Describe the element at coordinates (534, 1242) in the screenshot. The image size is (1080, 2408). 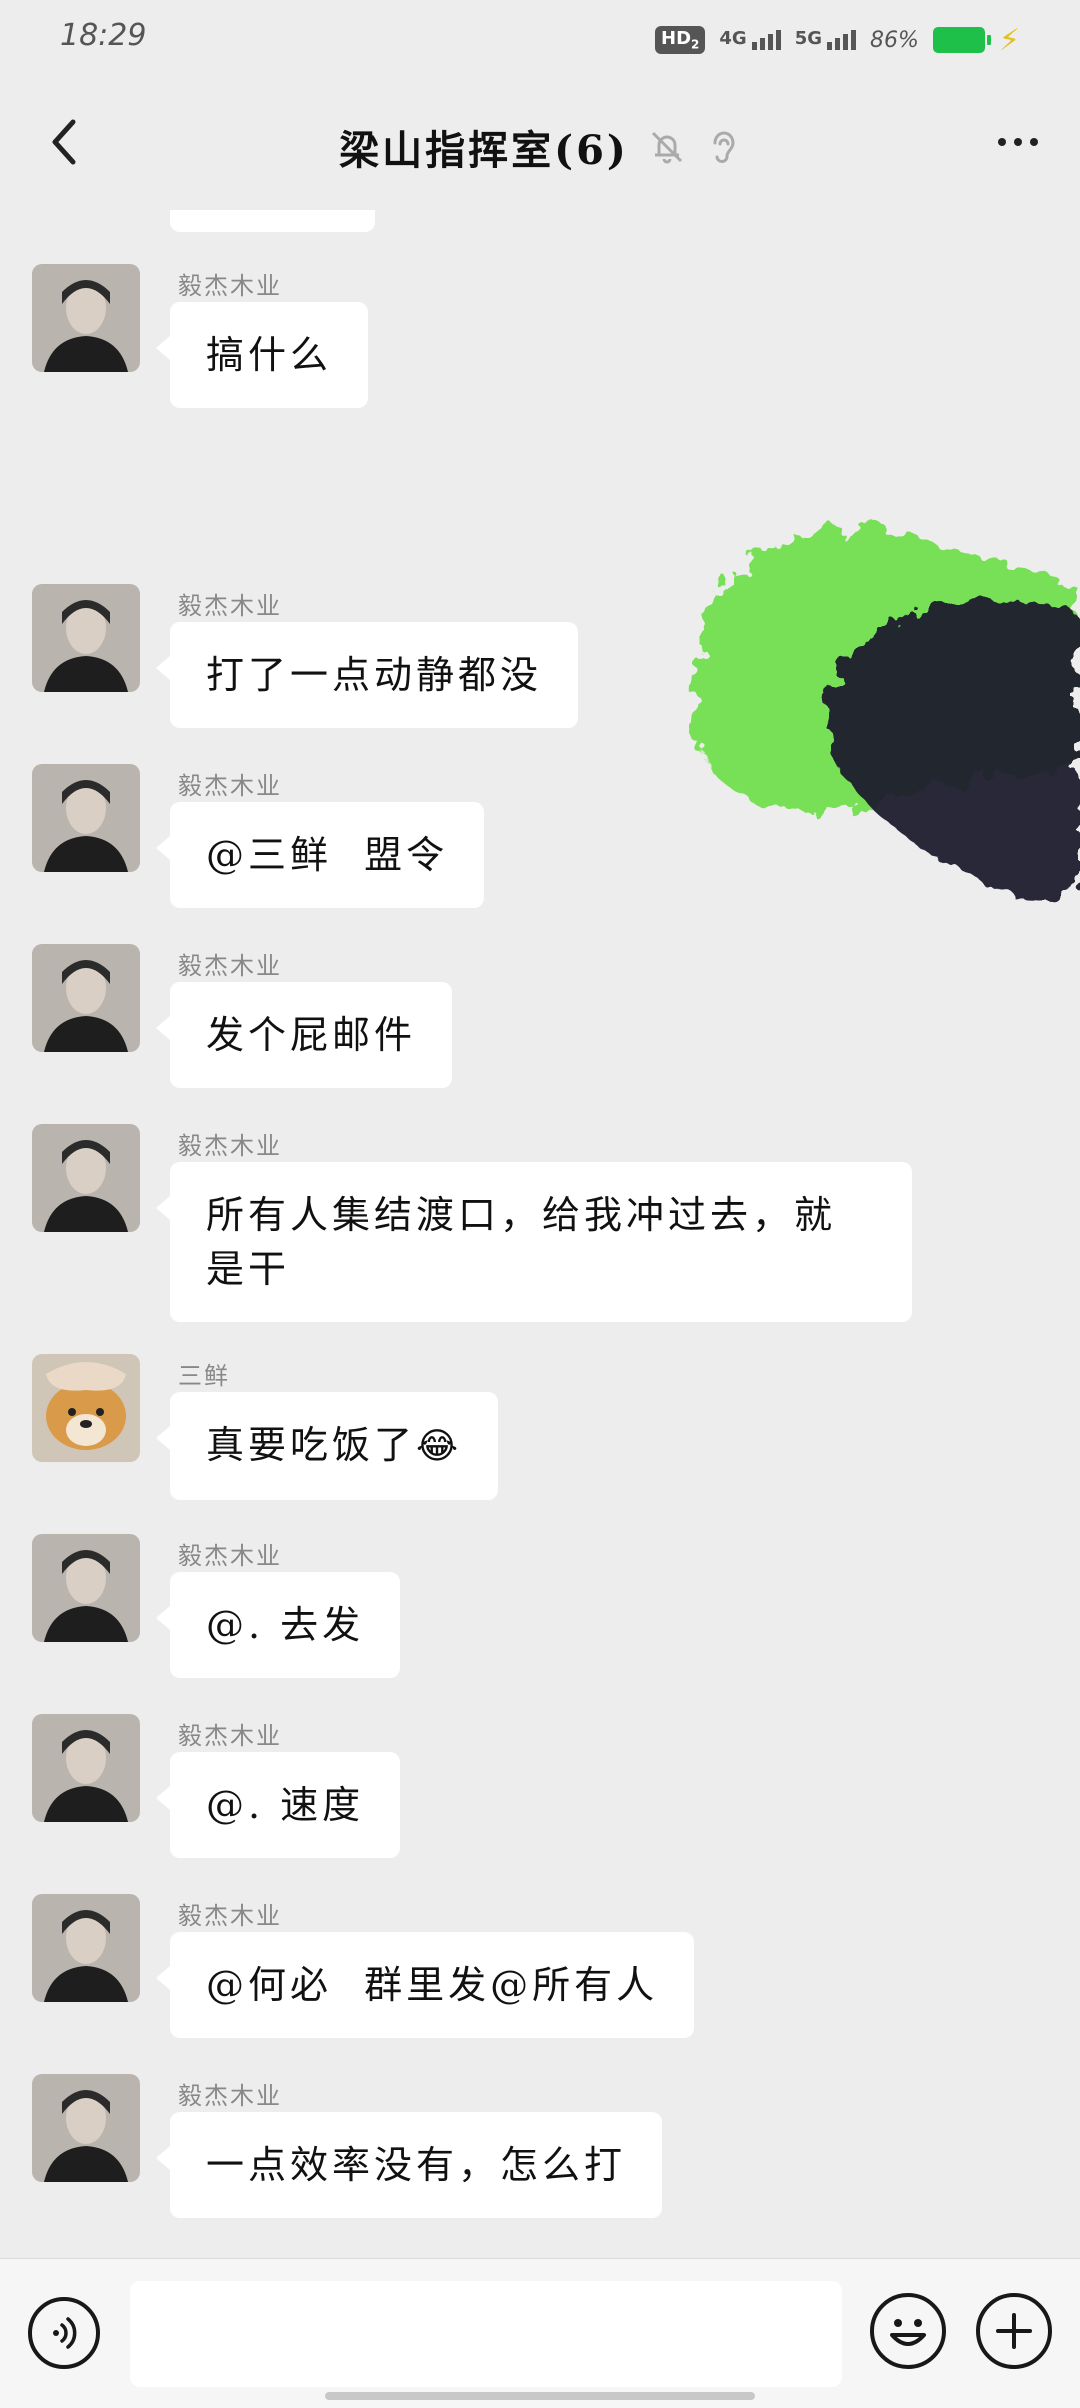
I see `message-bubble: 所有人集结渡口，给我冲过去，就 是干` at that location.